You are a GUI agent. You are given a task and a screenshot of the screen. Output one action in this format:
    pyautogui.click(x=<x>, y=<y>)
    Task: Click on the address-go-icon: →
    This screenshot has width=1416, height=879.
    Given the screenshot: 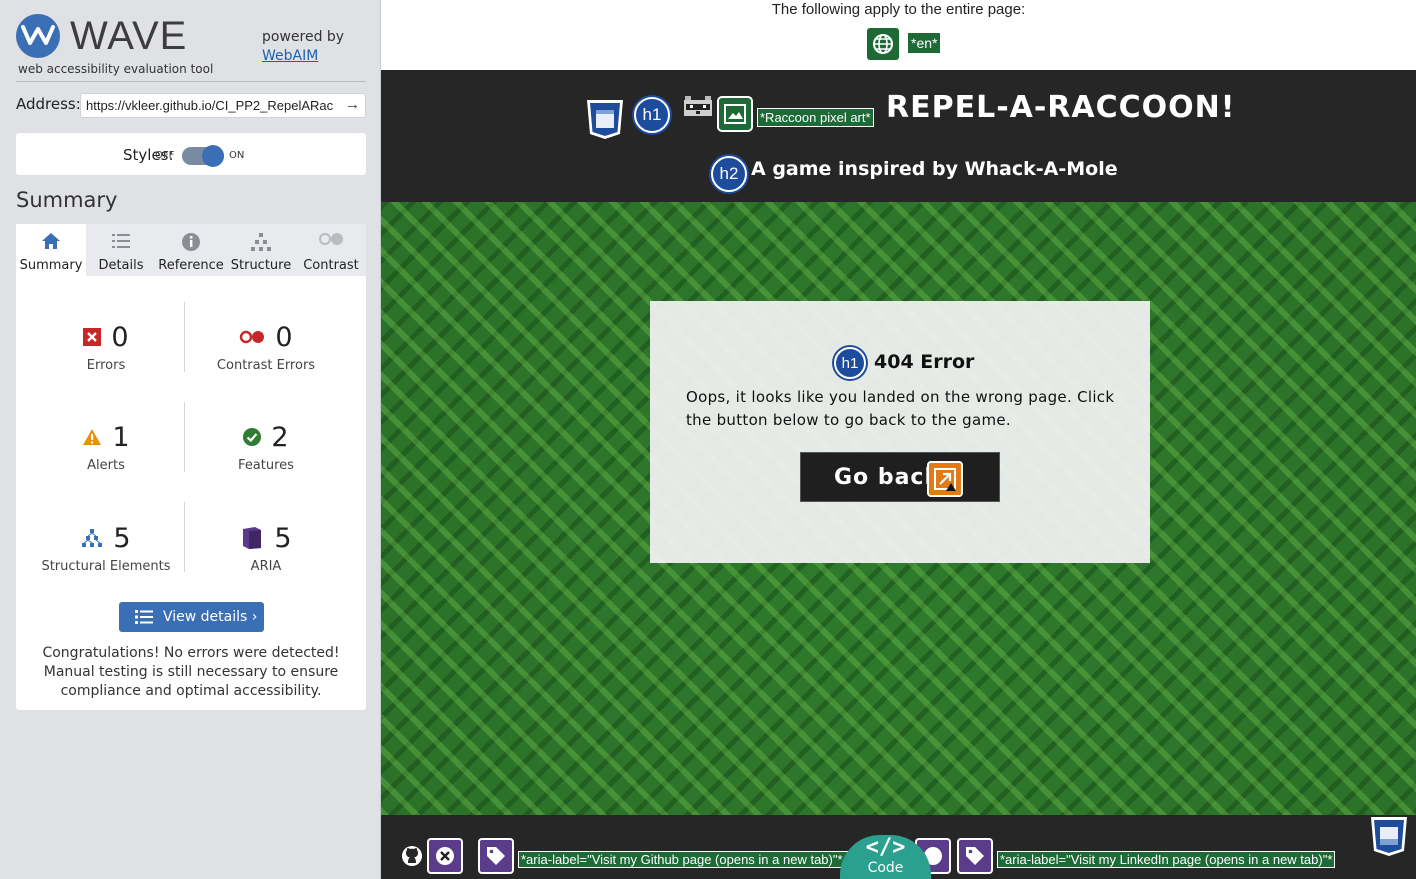 What is the action you would take?
    pyautogui.click(x=351, y=104)
    